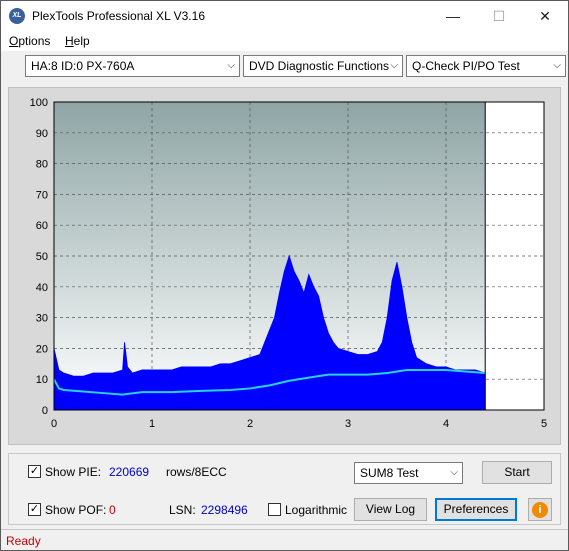 The image size is (569, 551). I want to click on title-bar: XL PlexTools Professional XL V3.16 — ☐ ✕, so click(284, 16).